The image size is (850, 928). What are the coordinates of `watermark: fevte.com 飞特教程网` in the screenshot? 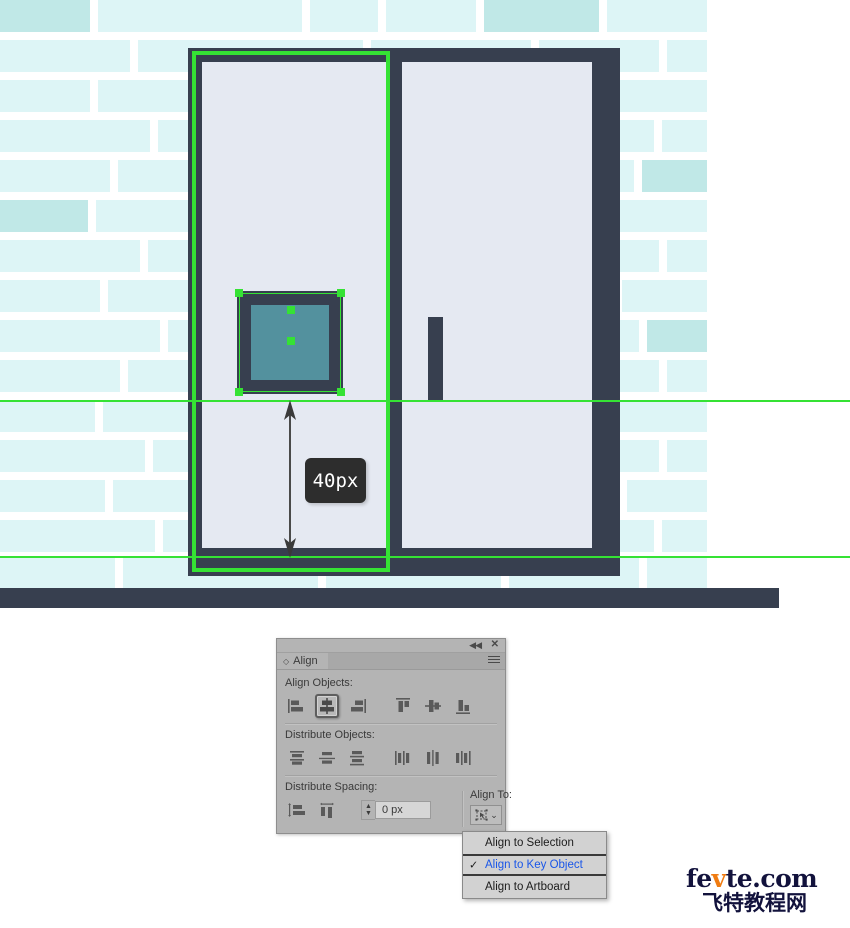 It's located at (756, 891).